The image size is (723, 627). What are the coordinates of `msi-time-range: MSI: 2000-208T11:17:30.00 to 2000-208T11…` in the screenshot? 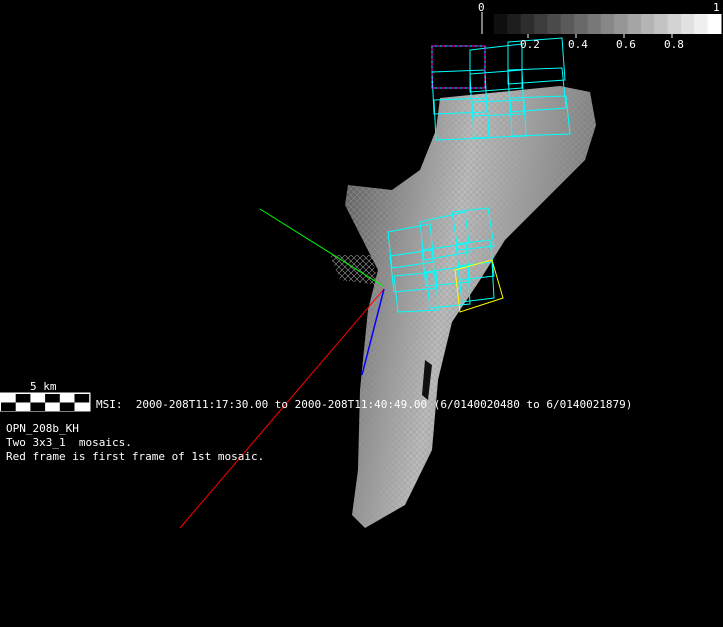 It's located at (364, 404).